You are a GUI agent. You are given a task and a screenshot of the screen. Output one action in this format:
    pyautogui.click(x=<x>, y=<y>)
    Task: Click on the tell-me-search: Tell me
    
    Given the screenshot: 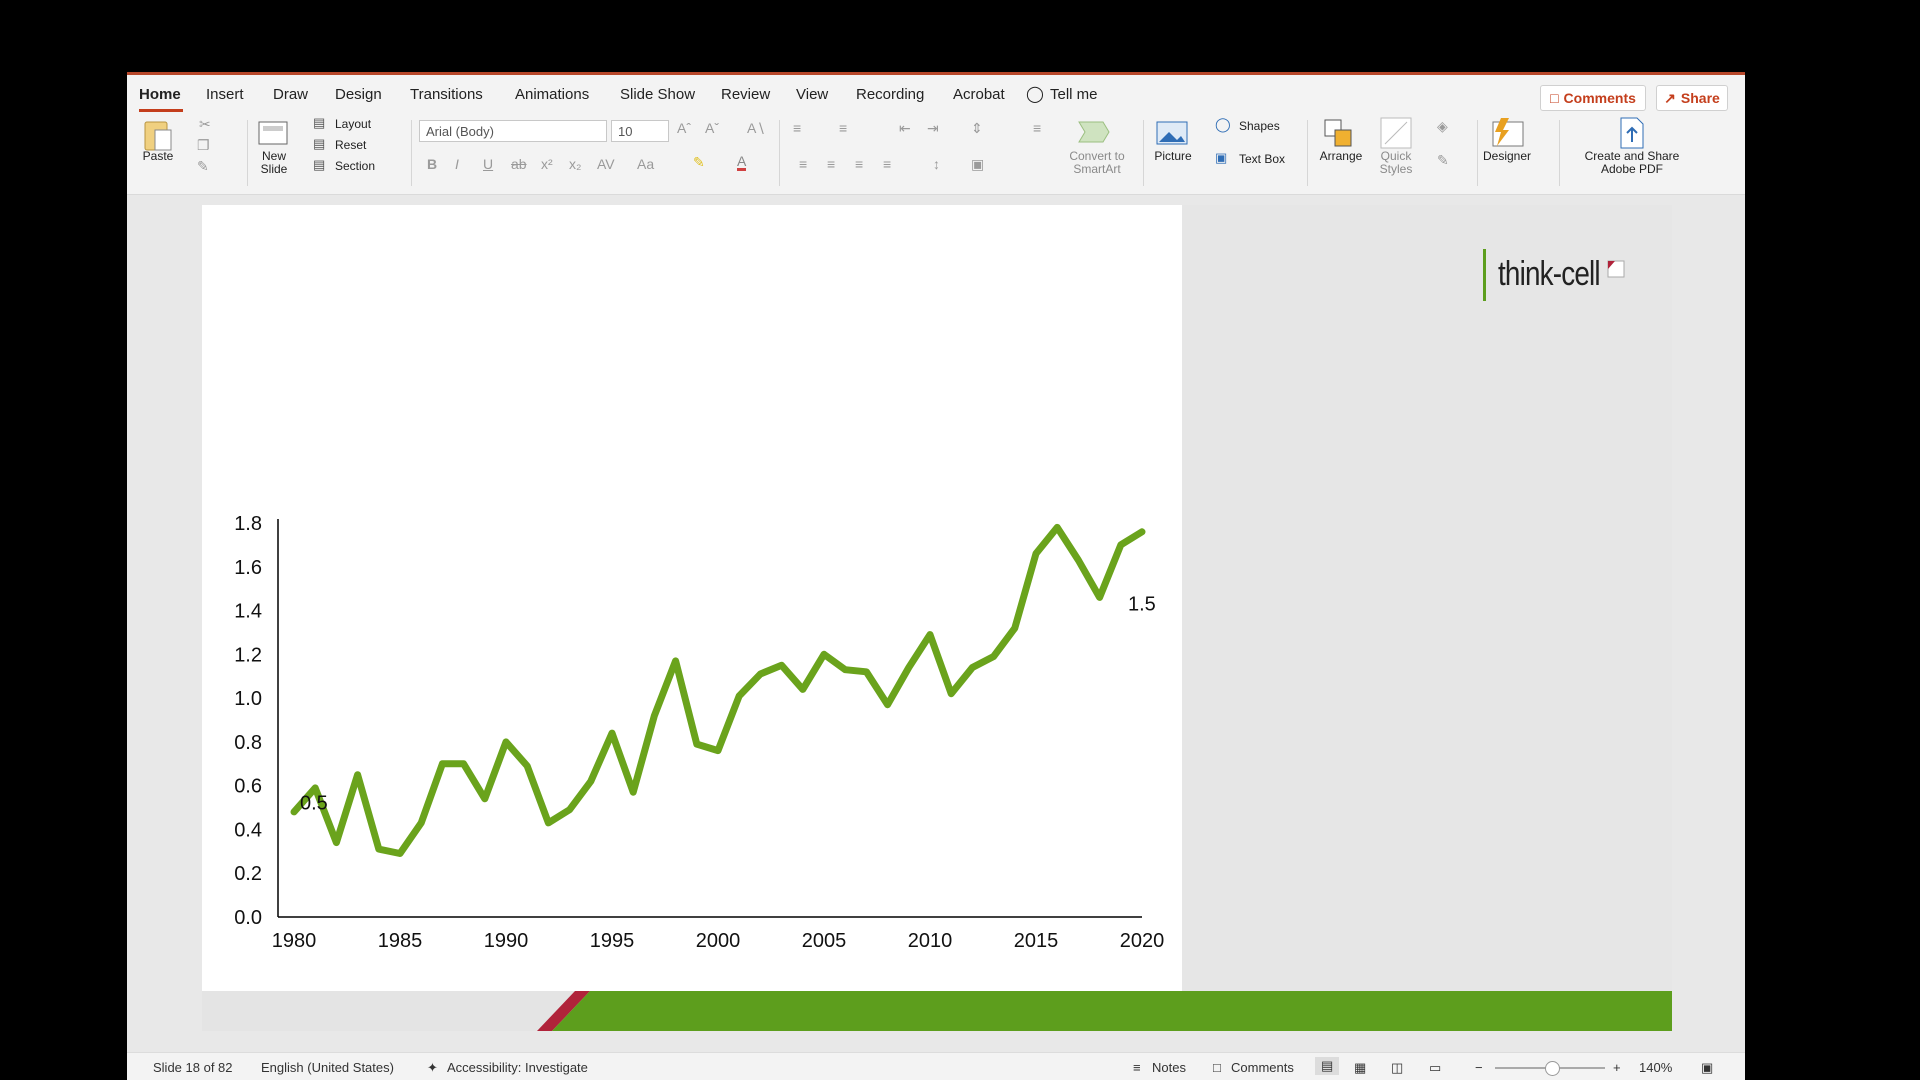 What is the action you would take?
    pyautogui.click(x=1074, y=94)
    